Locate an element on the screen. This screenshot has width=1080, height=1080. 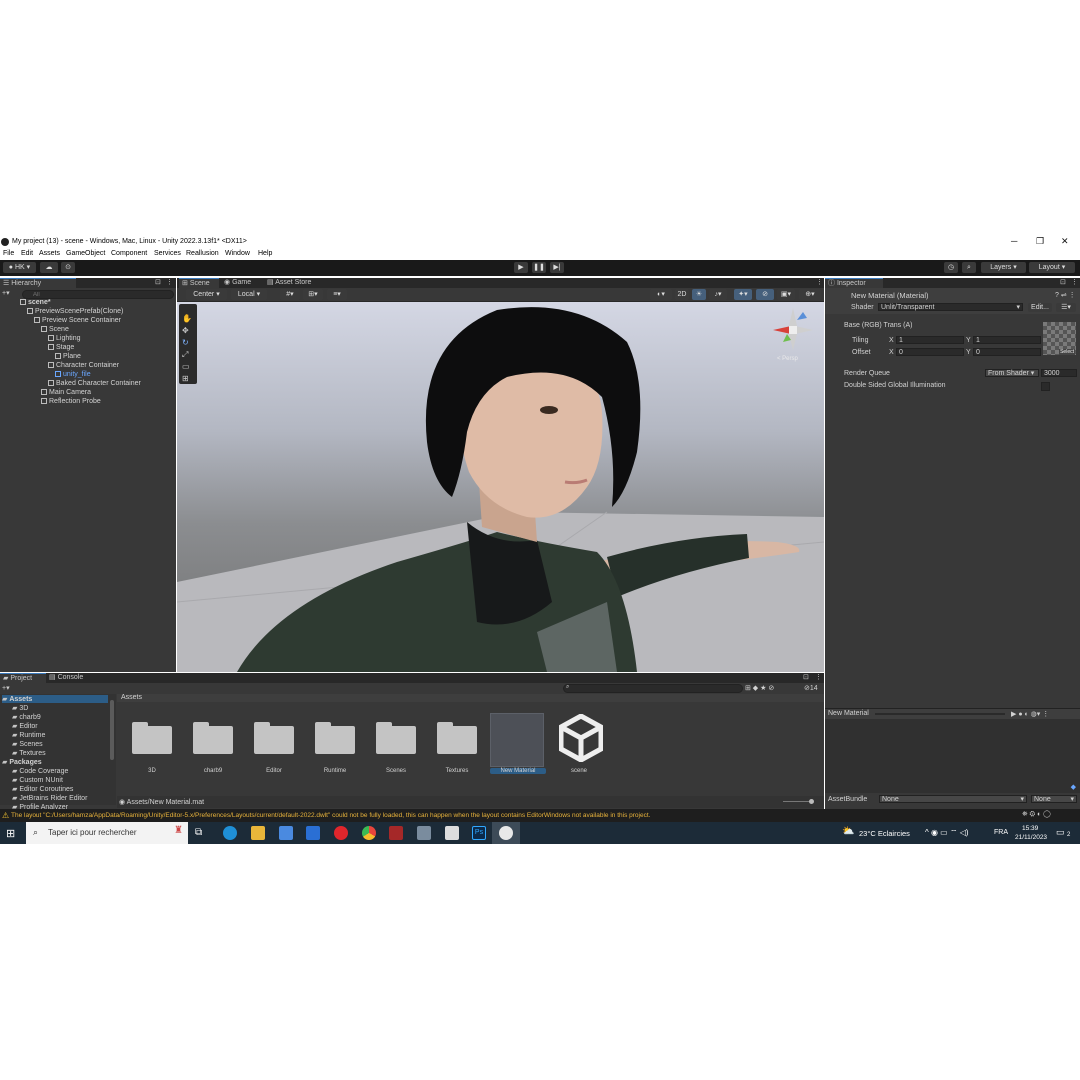
snap-icon: ⊞▾ is located at coordinates (313, 294).